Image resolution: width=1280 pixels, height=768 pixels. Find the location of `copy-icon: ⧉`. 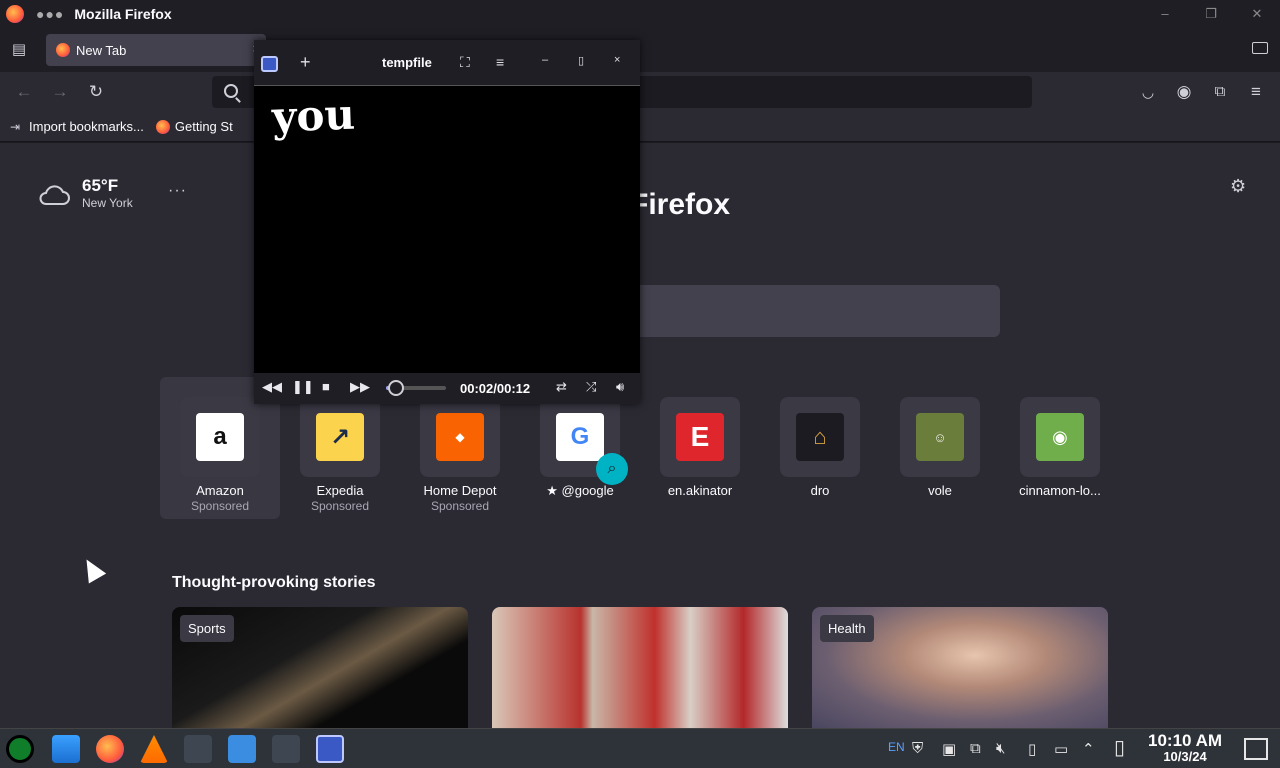

copy-icon: ⧉ is located at coordinates (975, 748).